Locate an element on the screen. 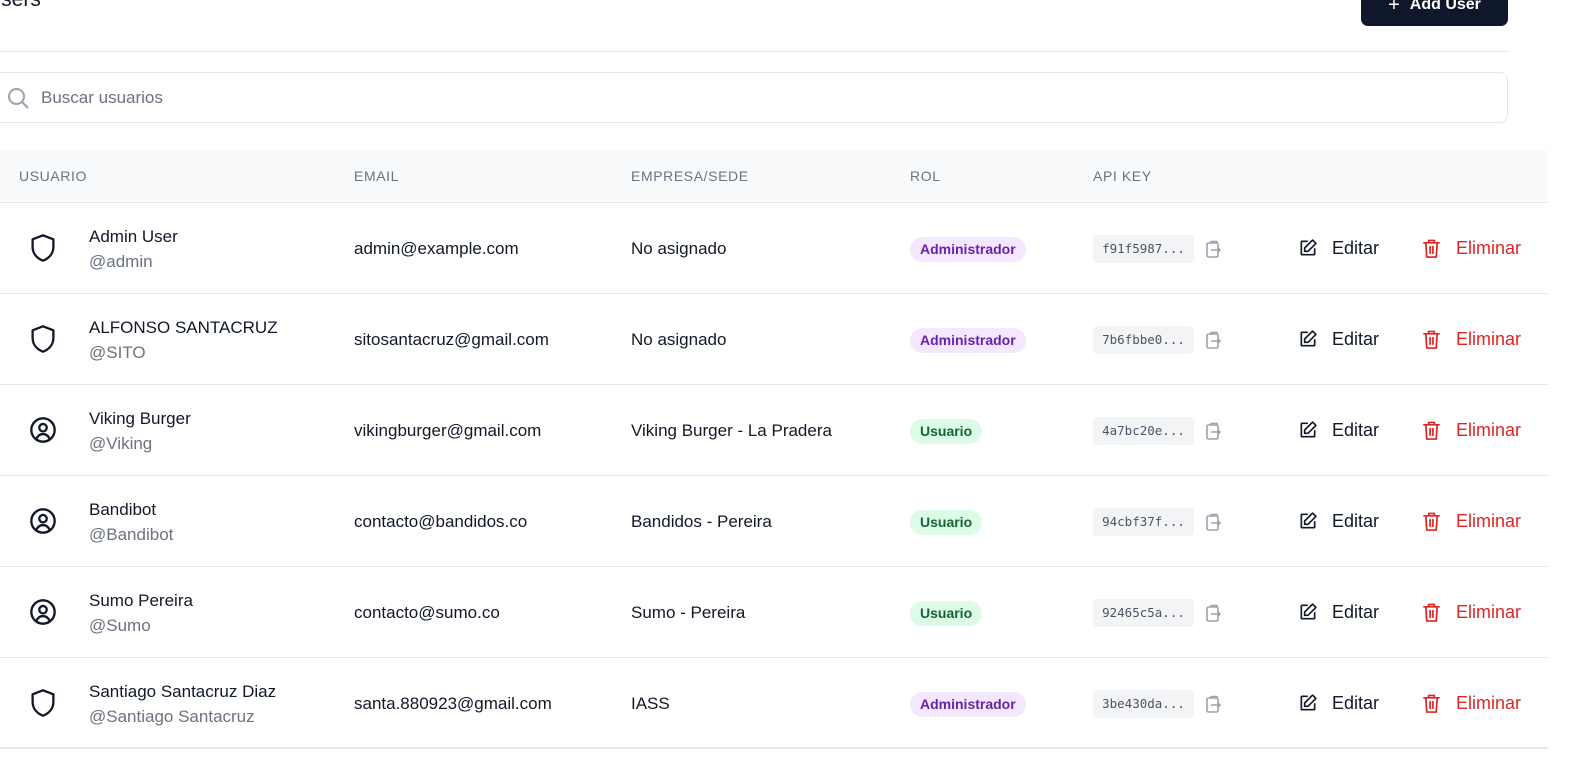  user-name: ALFONSO SANTACRUZ is located at coordinates (183, 327).